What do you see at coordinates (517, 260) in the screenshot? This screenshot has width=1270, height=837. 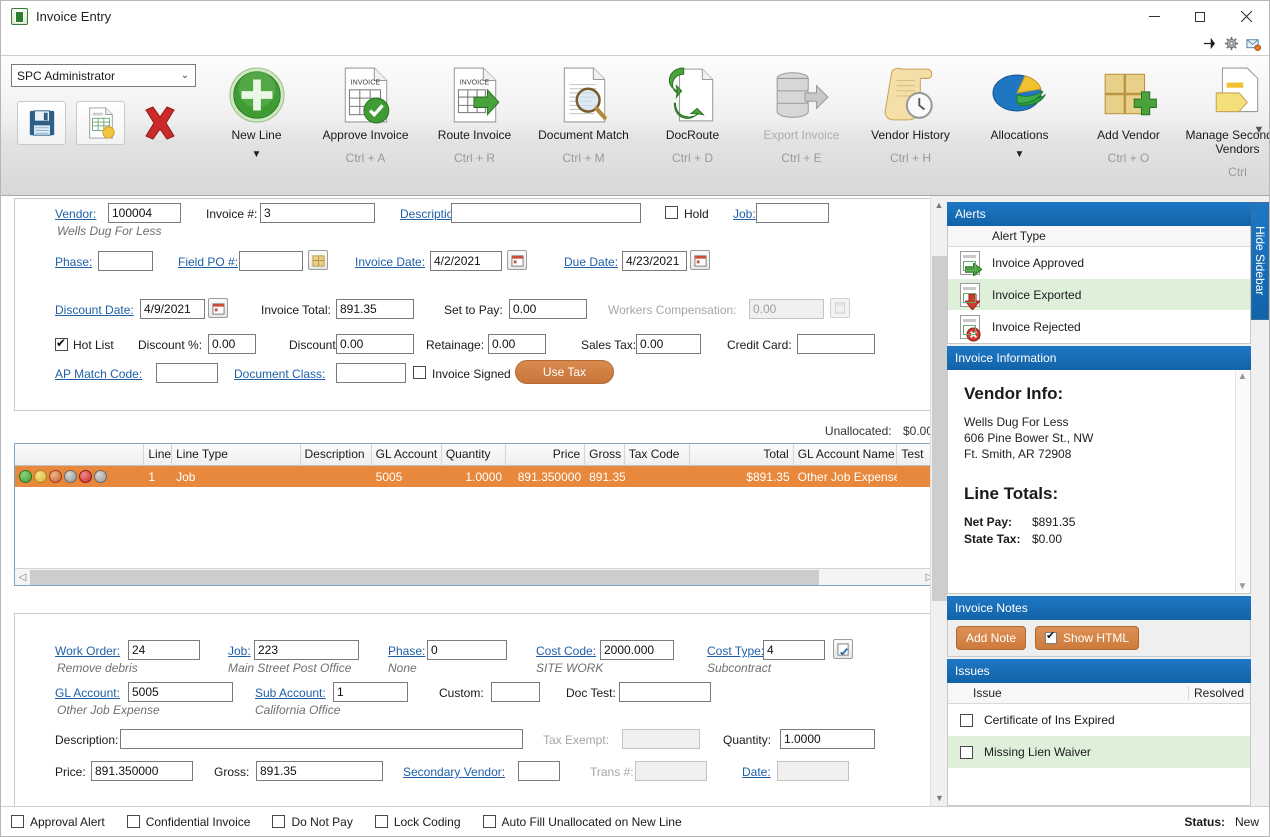 I see `invoice-date-calendar-icon` at bounding box center [517, 260].